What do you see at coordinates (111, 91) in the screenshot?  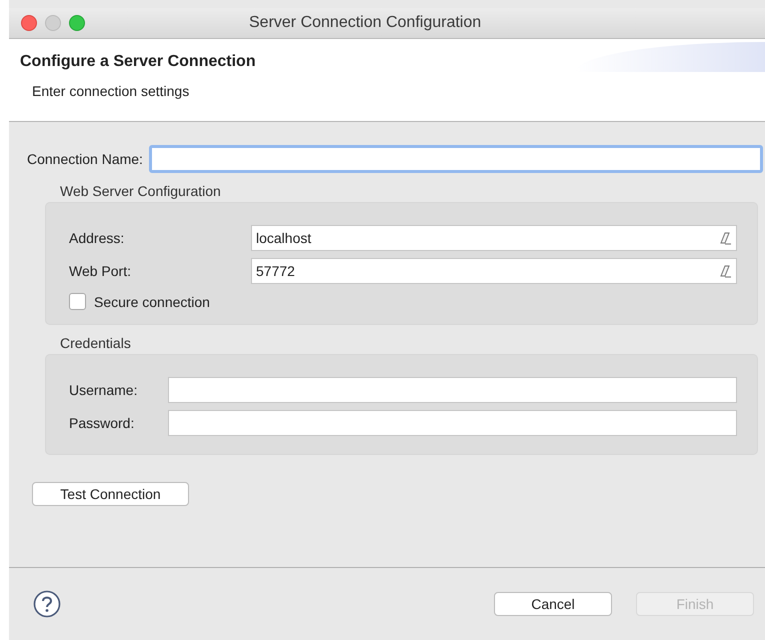 I see `page-subtitle: Enter connection settings` at bounding box center [111, 91].